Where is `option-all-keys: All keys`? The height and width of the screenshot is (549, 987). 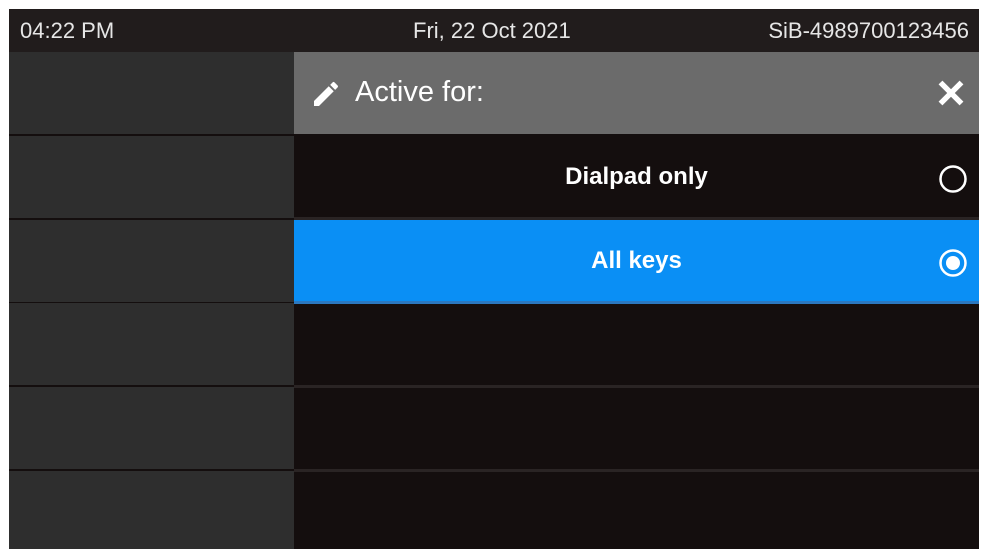 option-all-keys: All keys is located at coordinates (636, 260).